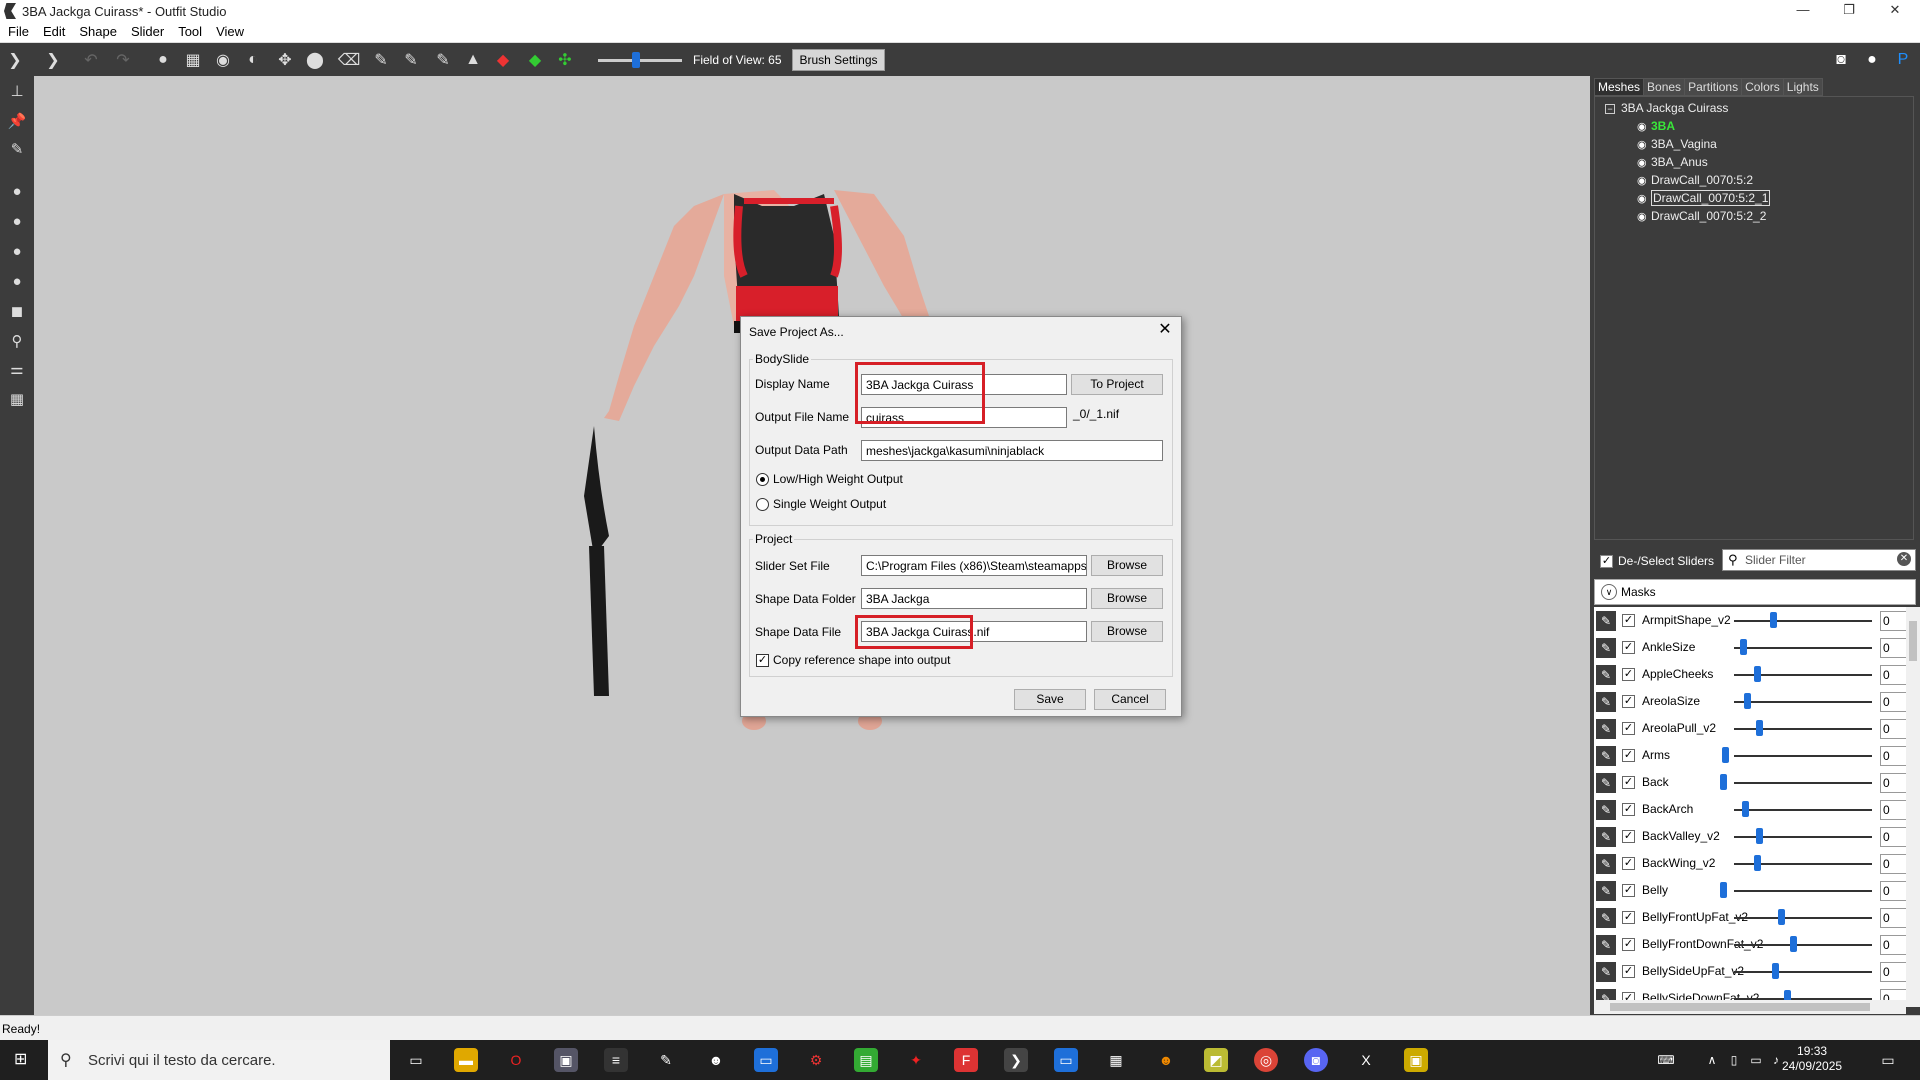 The width and height of the screenshot is (1920, 1080). Describe the element at coordinates (535, 60) in the screenshot. I see `split-edge-icon: ◆` at that location.